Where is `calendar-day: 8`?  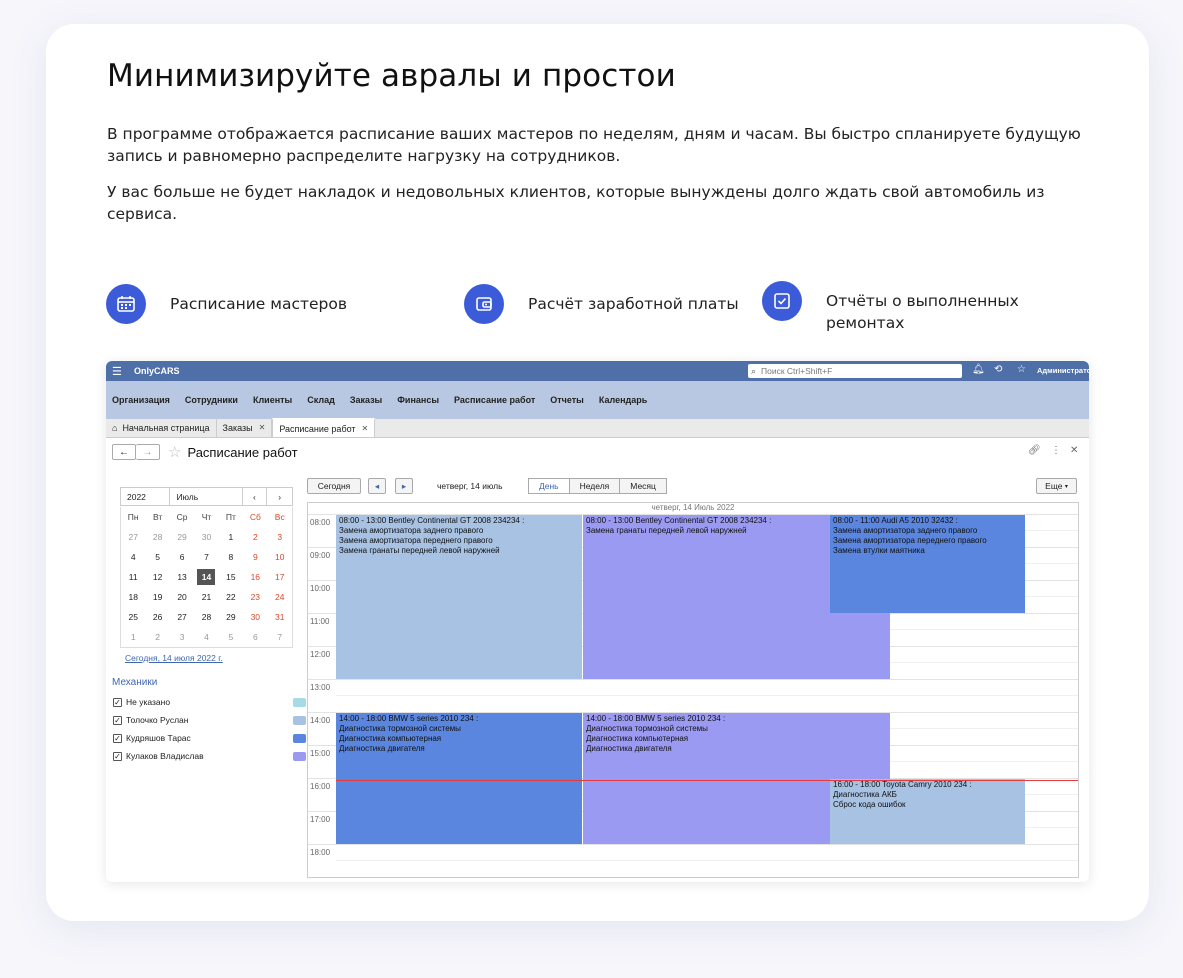 calendar-day: 8 is located at coordinates (231, 557).